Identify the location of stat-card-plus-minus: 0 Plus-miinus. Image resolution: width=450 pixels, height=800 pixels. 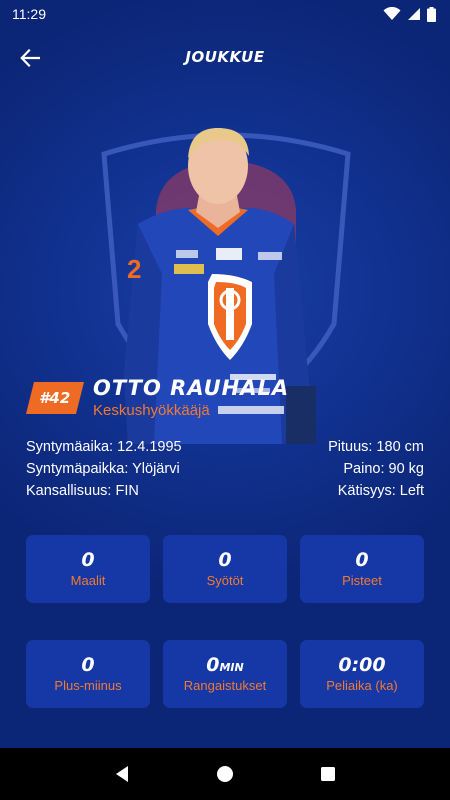
(88, 674).